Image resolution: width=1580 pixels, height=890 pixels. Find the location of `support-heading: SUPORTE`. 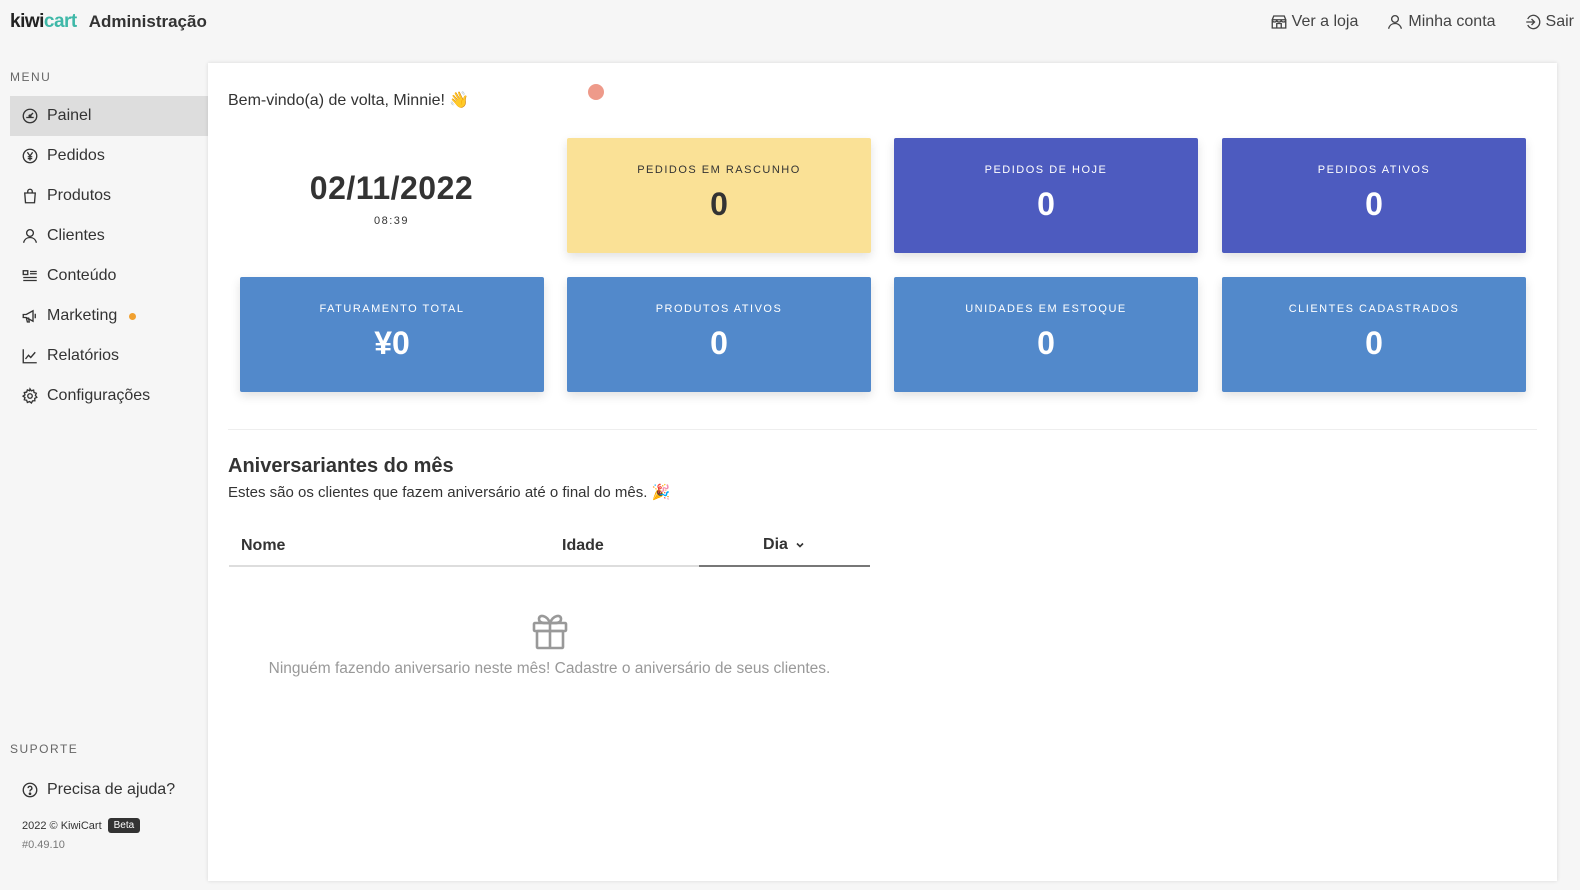

support-heading: SUPORTE is located at coordinates (44, 749).